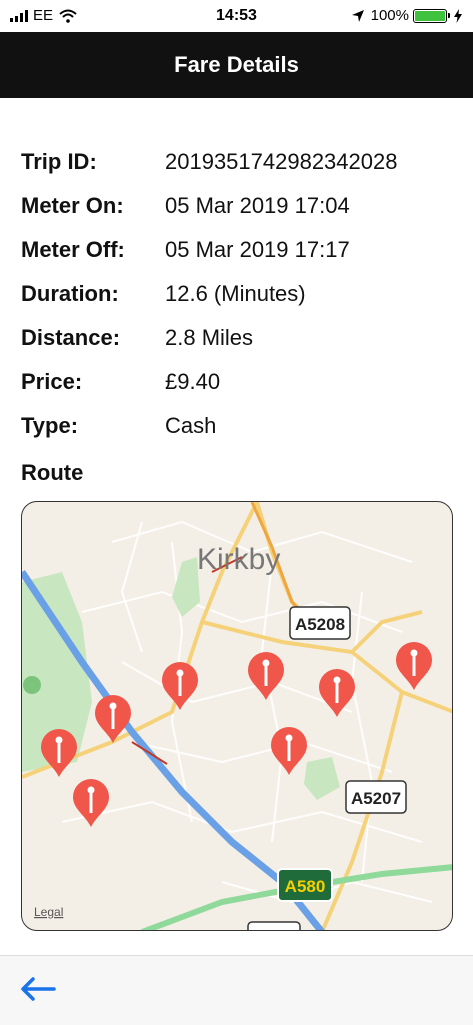 This screenshot has width=473, height=1025. I want to click on bottom-toolbar, so click(236, 990).